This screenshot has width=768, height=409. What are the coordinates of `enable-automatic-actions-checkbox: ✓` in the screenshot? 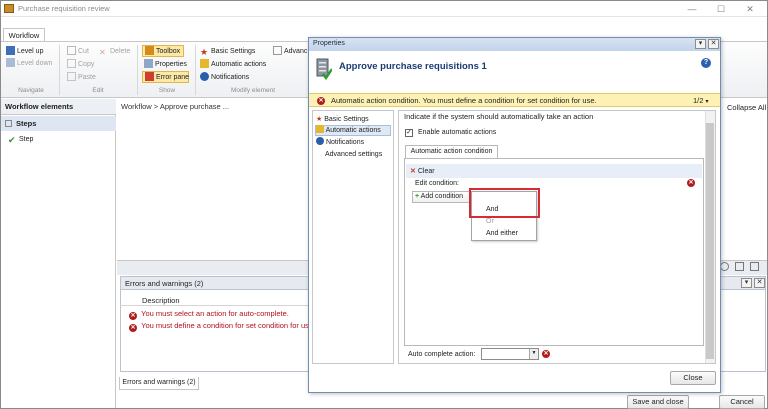 It's located at (409, 133).